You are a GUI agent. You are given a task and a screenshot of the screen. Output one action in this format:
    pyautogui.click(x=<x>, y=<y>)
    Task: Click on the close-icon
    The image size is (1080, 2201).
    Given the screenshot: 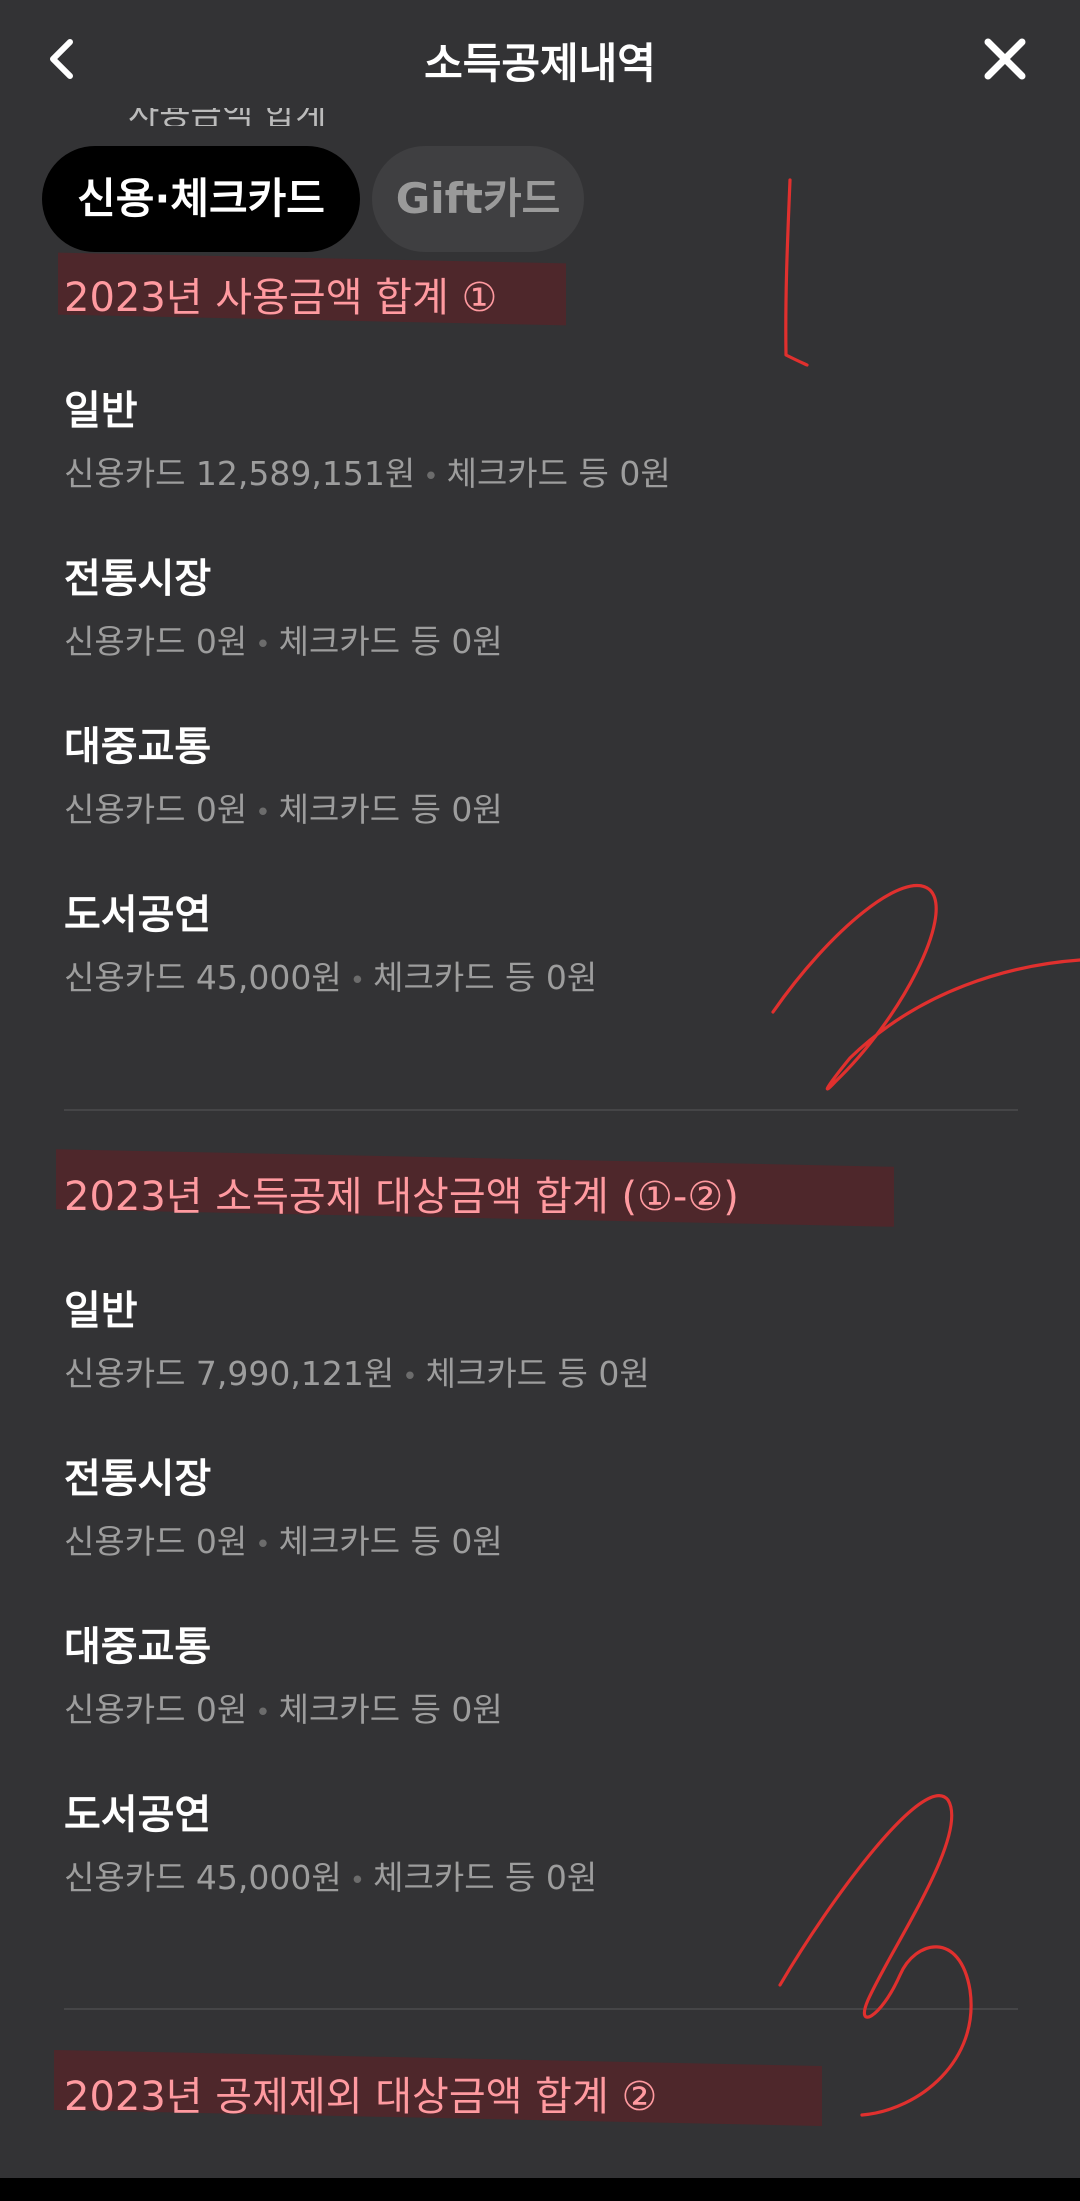 What is the action you would take?
    pyautogui.click(x=1005, y=59)
    